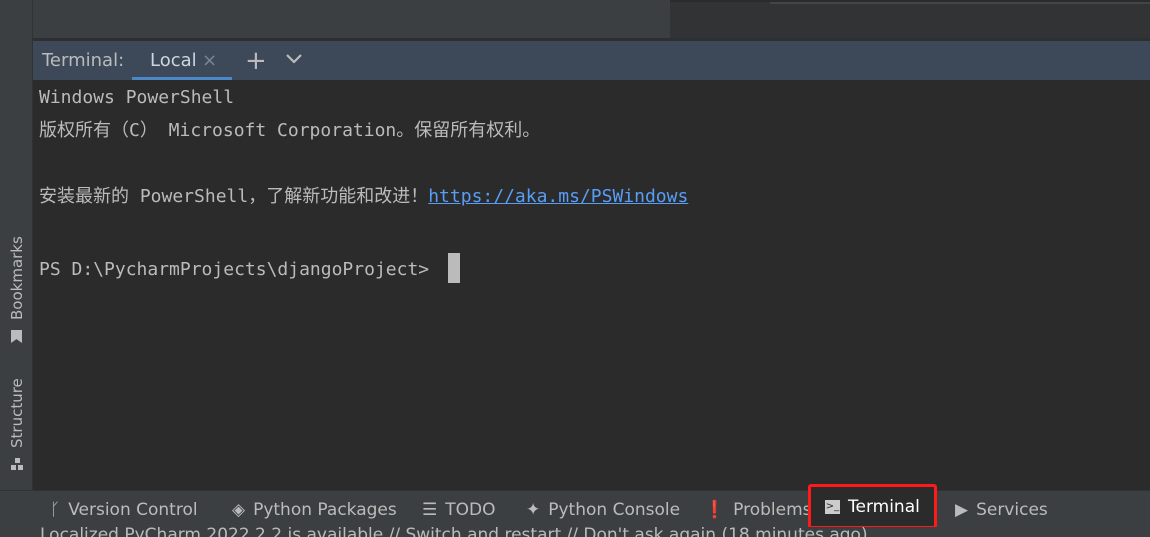  What do you see at coordinates (591, 269) in the screenshot?
I see `prompt-line: PS D:\PycharmProjects\djangoProject>` at bounding box center [591, 269].